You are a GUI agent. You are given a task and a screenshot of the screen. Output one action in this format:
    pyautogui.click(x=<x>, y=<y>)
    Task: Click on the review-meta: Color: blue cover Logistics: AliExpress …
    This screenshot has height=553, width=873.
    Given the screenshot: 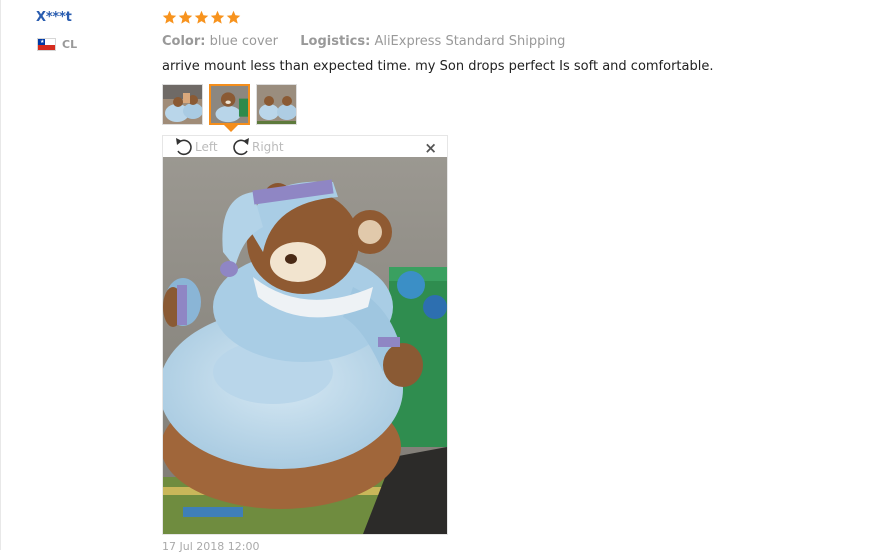 What is the action you would take?
    pyautogui.click(x=363, y=41)
    